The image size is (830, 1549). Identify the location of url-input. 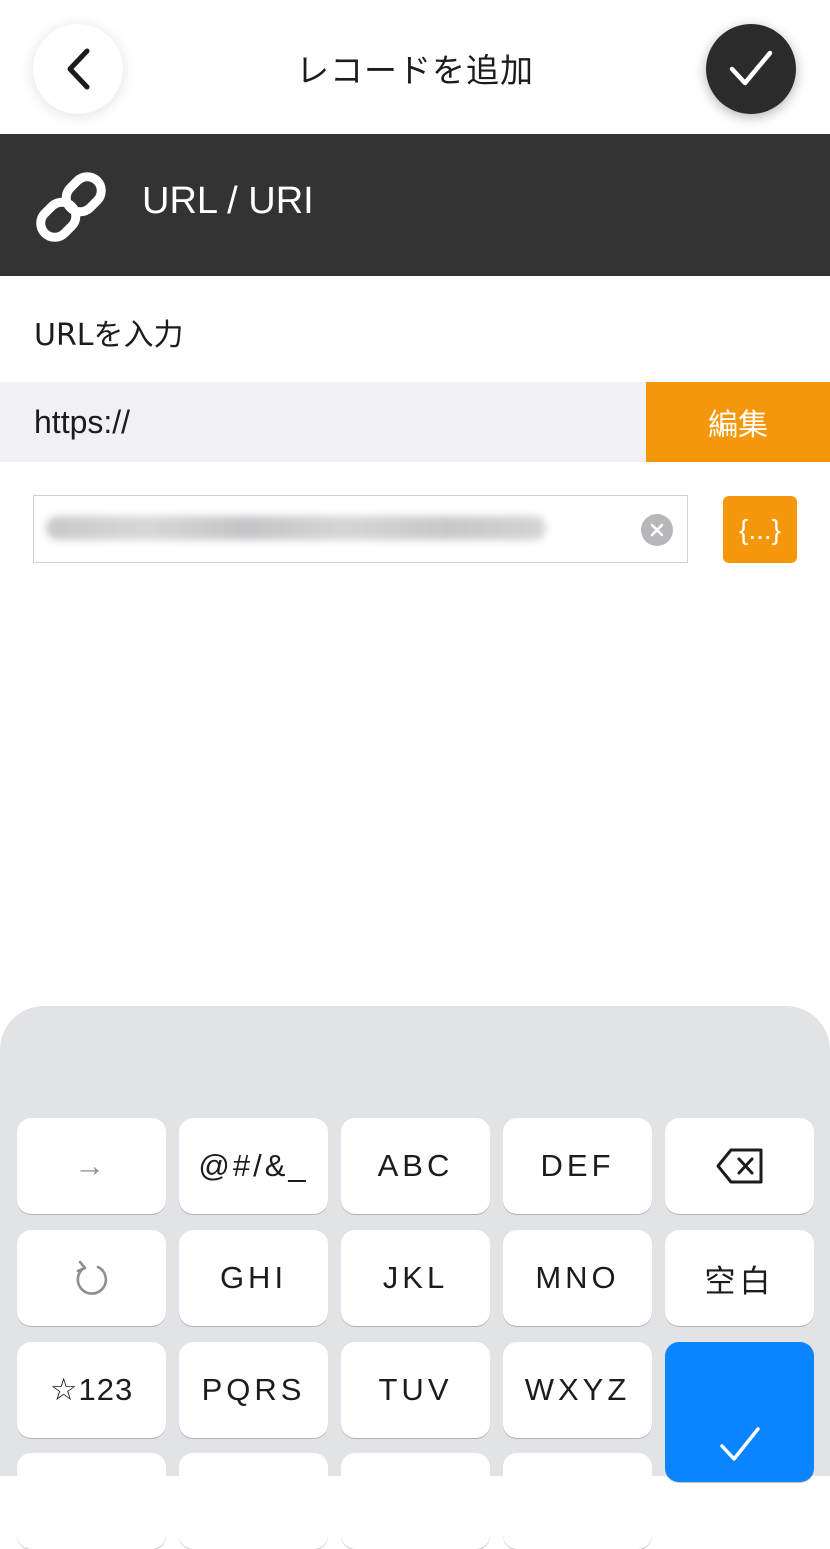
(360, 529).